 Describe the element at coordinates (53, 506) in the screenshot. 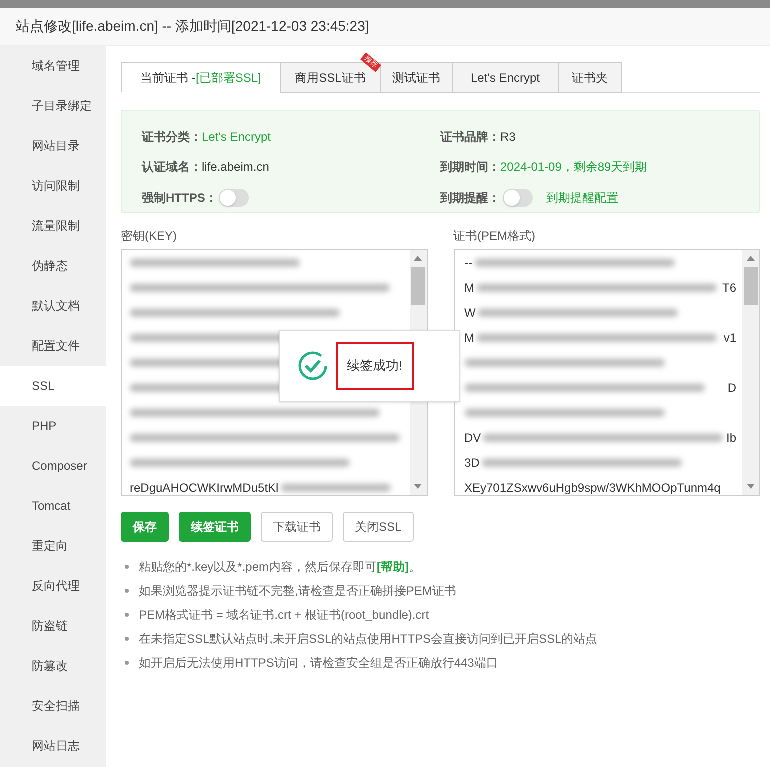

I see `sidebar-item: Tomcat` at that location.